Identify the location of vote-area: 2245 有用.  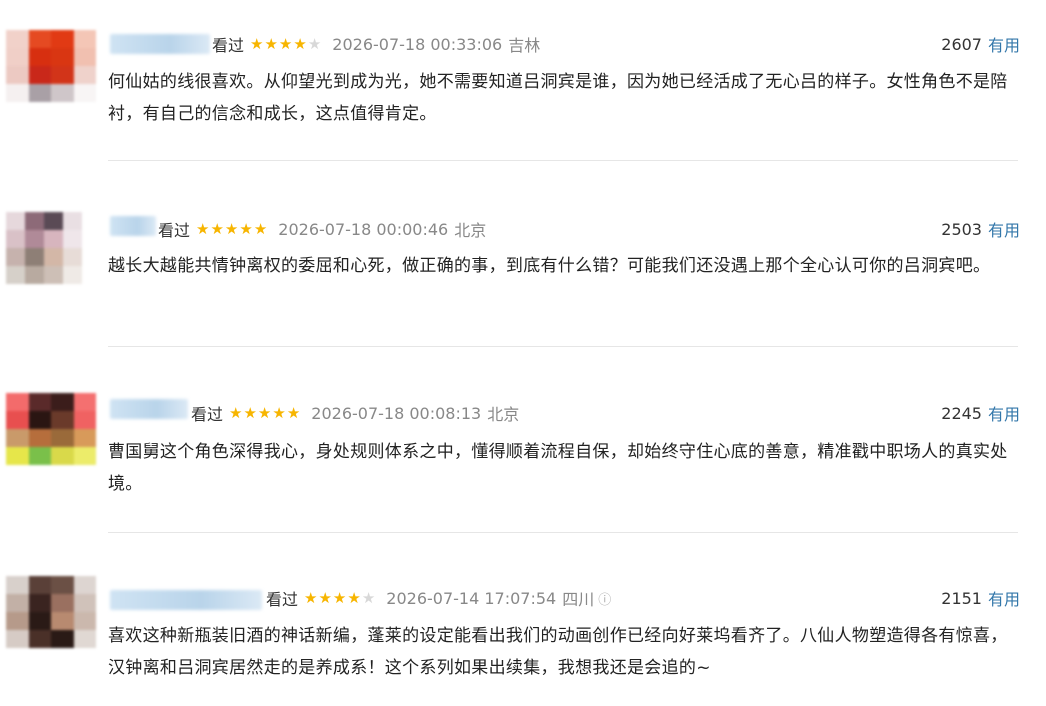
(980, 413).